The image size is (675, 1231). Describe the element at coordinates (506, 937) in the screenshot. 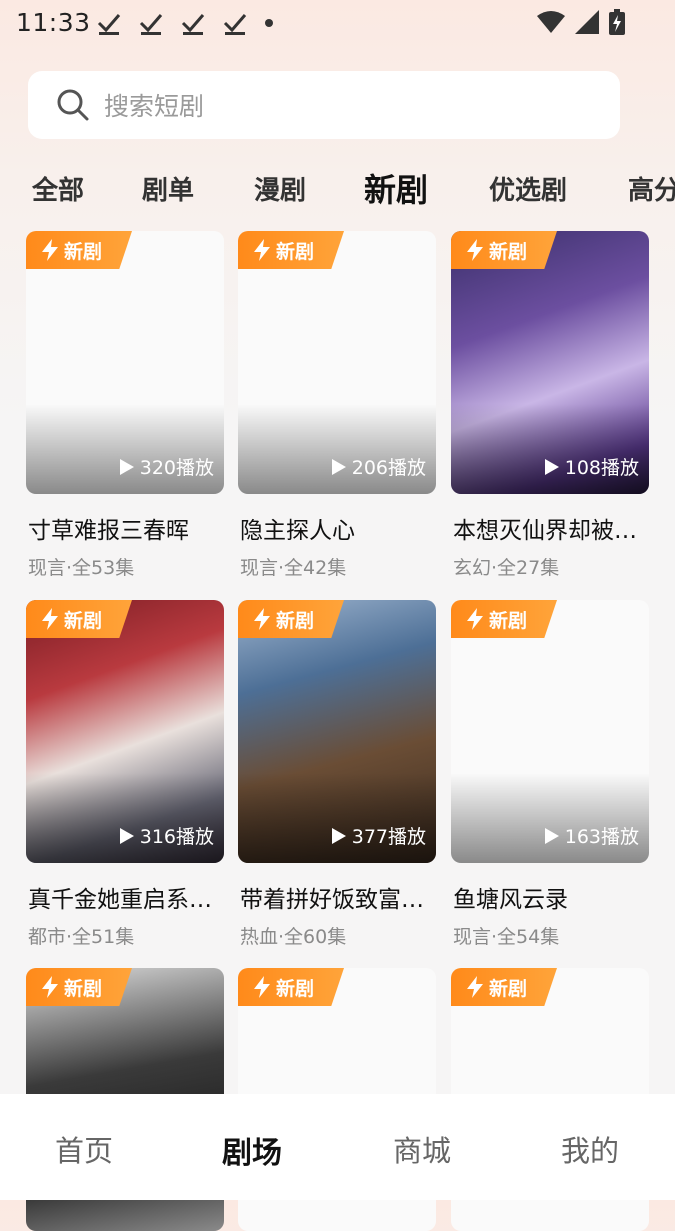

I see `drama-meta: 现言·全54集` at that location.